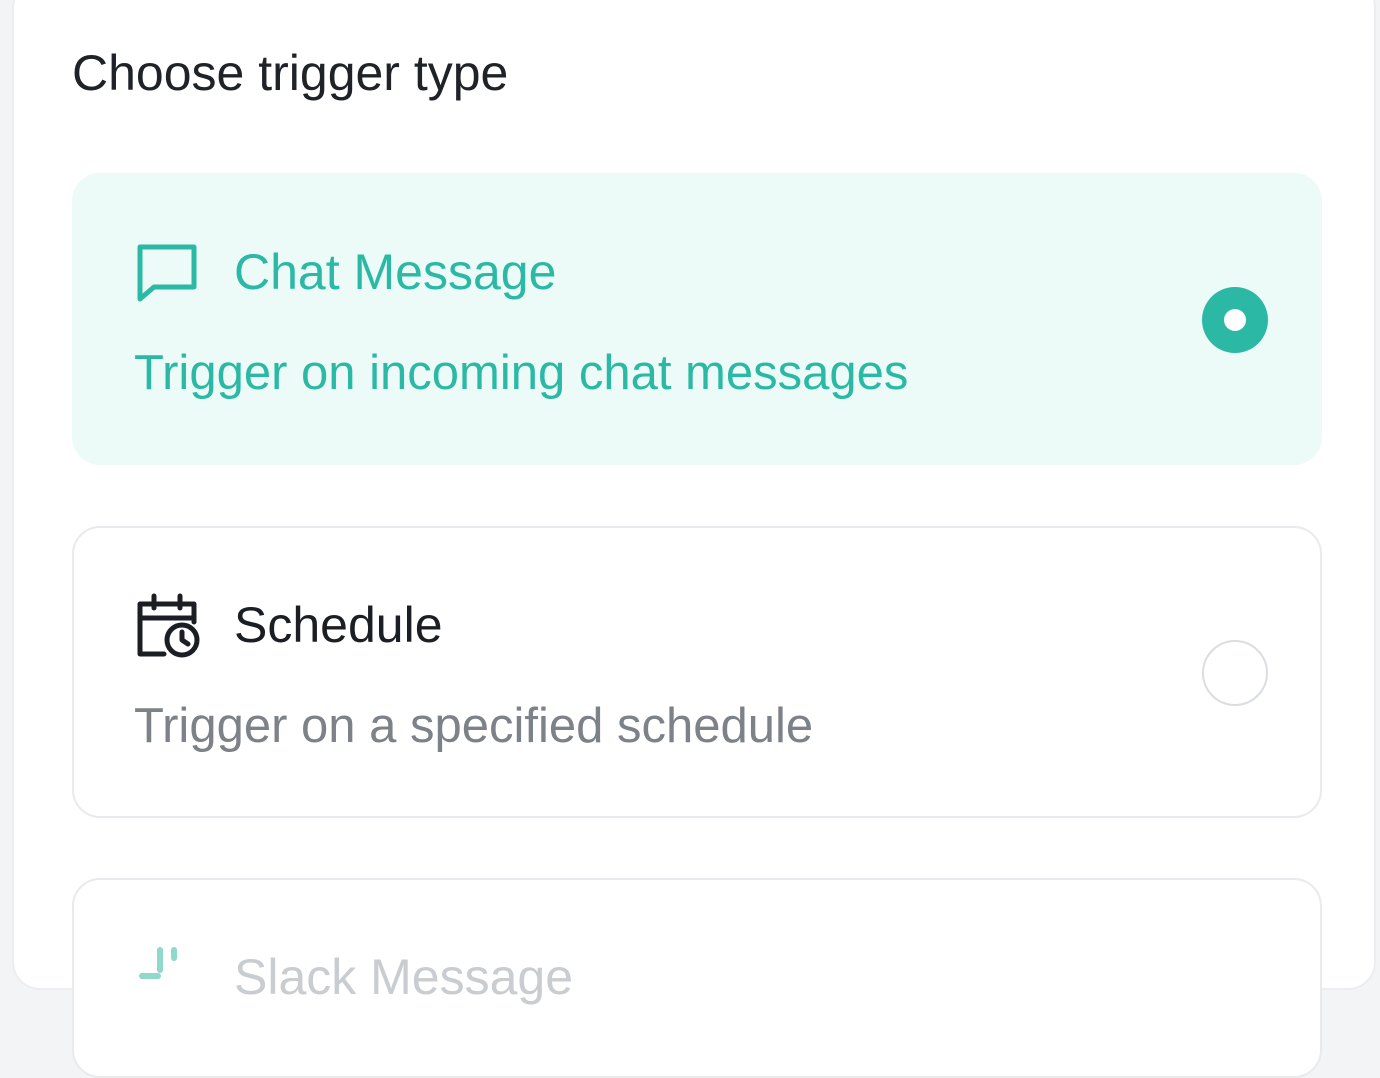 This screenshot has height=1078, width=1380. I want to click on option-title: Schedule, so click(338, 625).